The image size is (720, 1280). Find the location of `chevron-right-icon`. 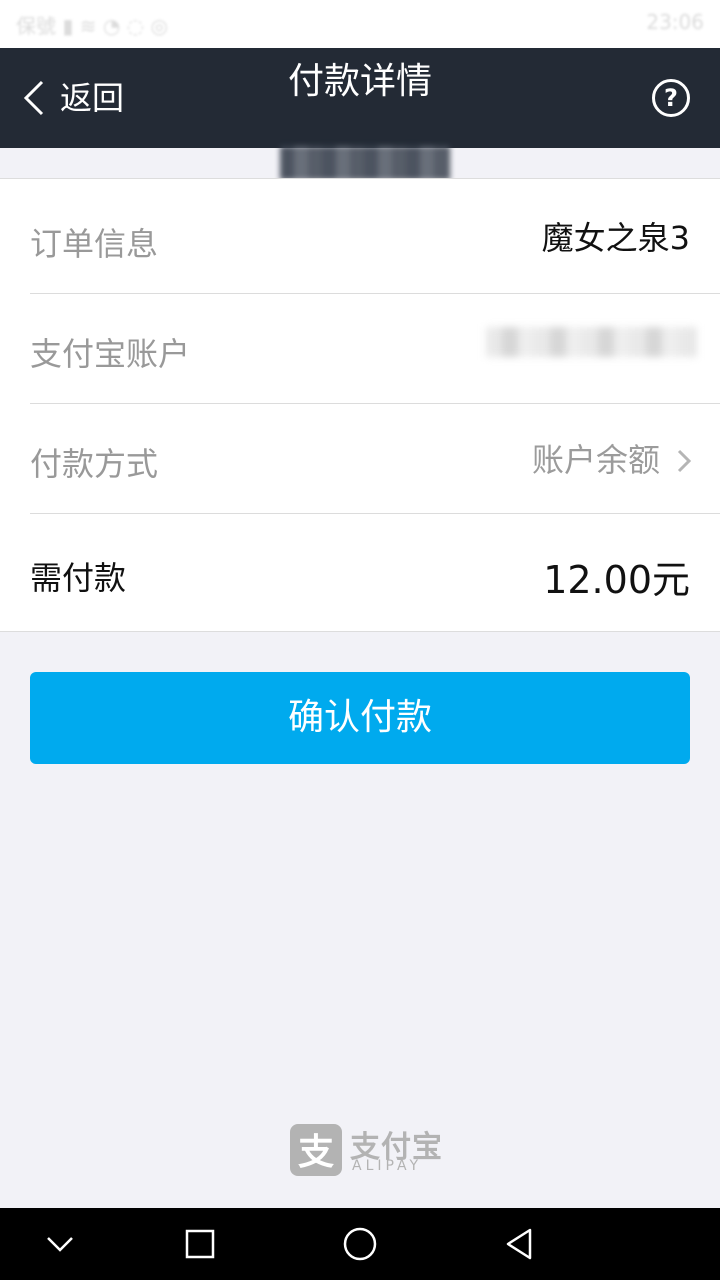

chevron-right-icon is located at coordinates (684, 461).